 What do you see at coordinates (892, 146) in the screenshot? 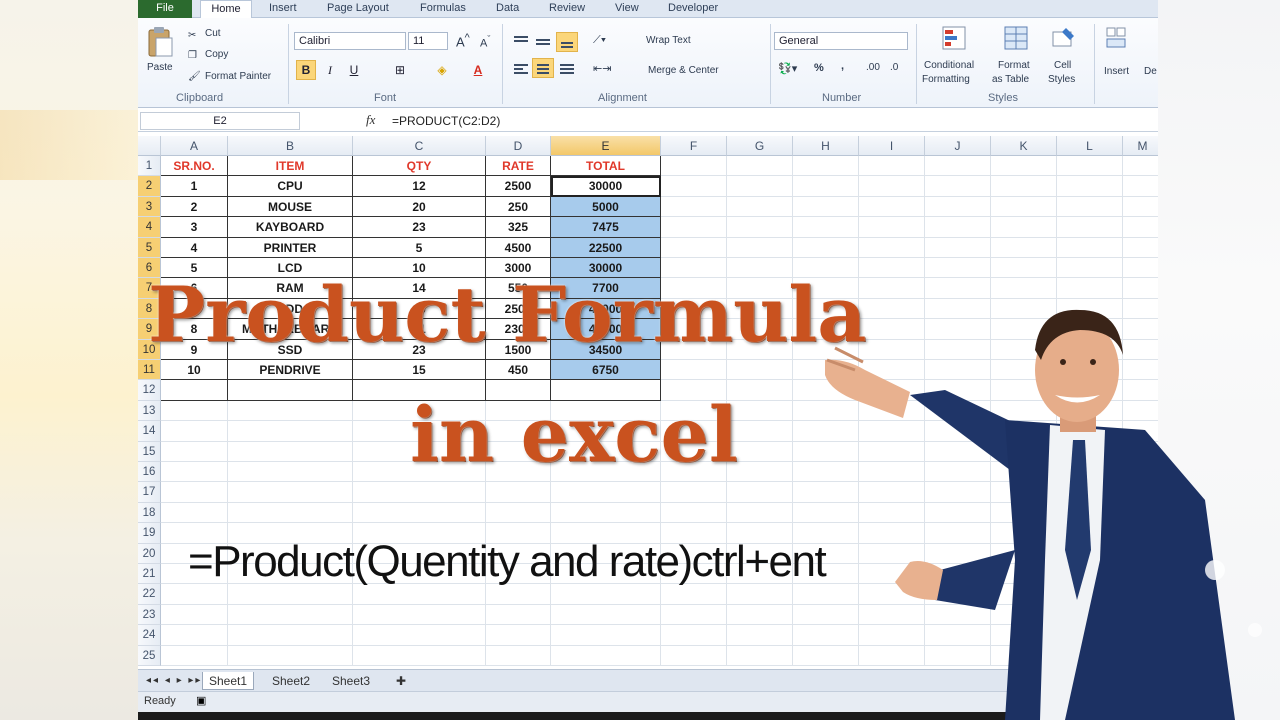
I see `column-header: I` at bounding box center [892, 146].